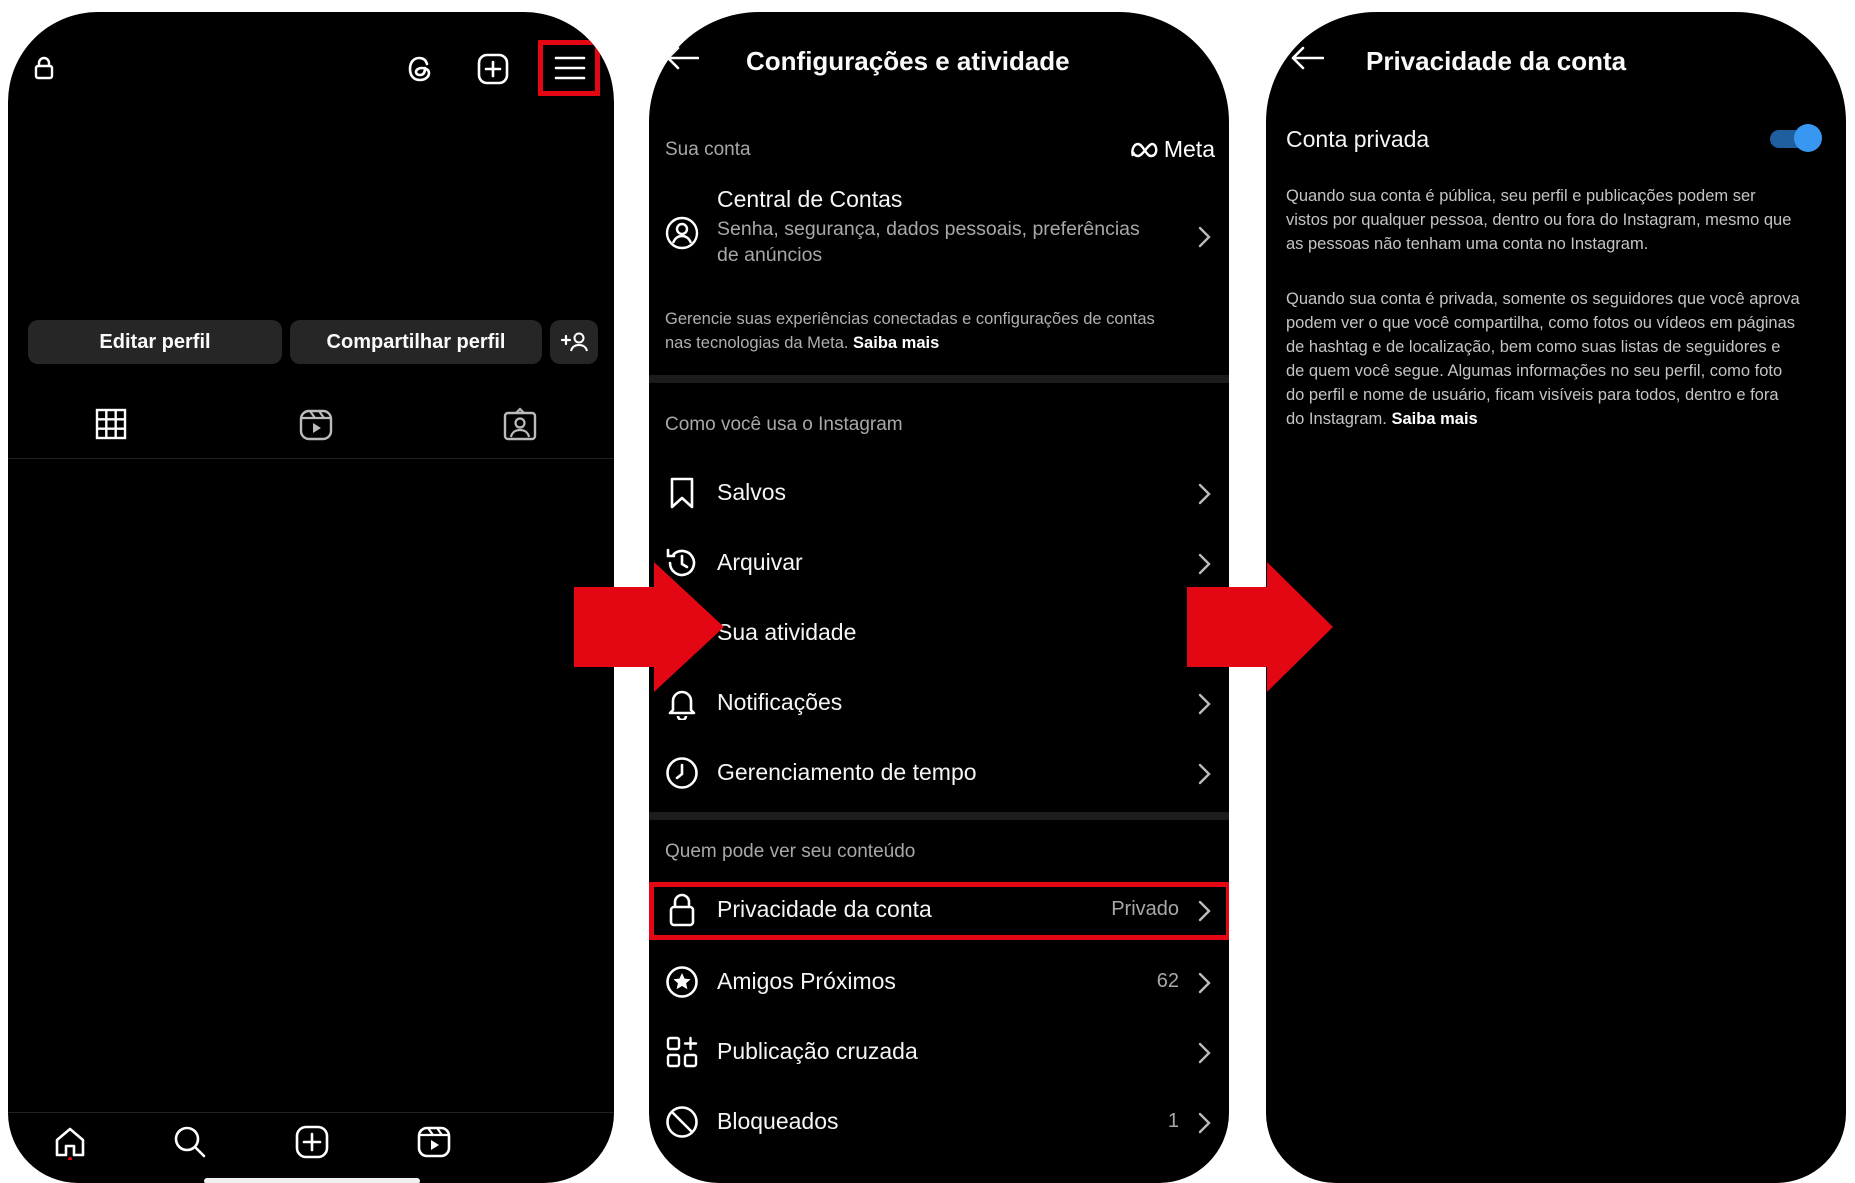  What do you see at coordinates (311, 1112) in the screenshot?
I see `nav-divider` at bounding box center [311, 1112].